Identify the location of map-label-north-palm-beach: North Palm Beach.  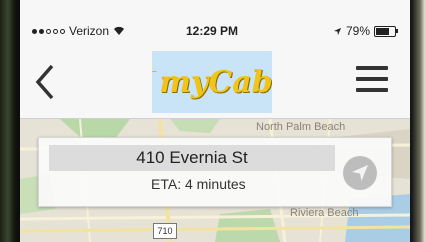
(301, 127).